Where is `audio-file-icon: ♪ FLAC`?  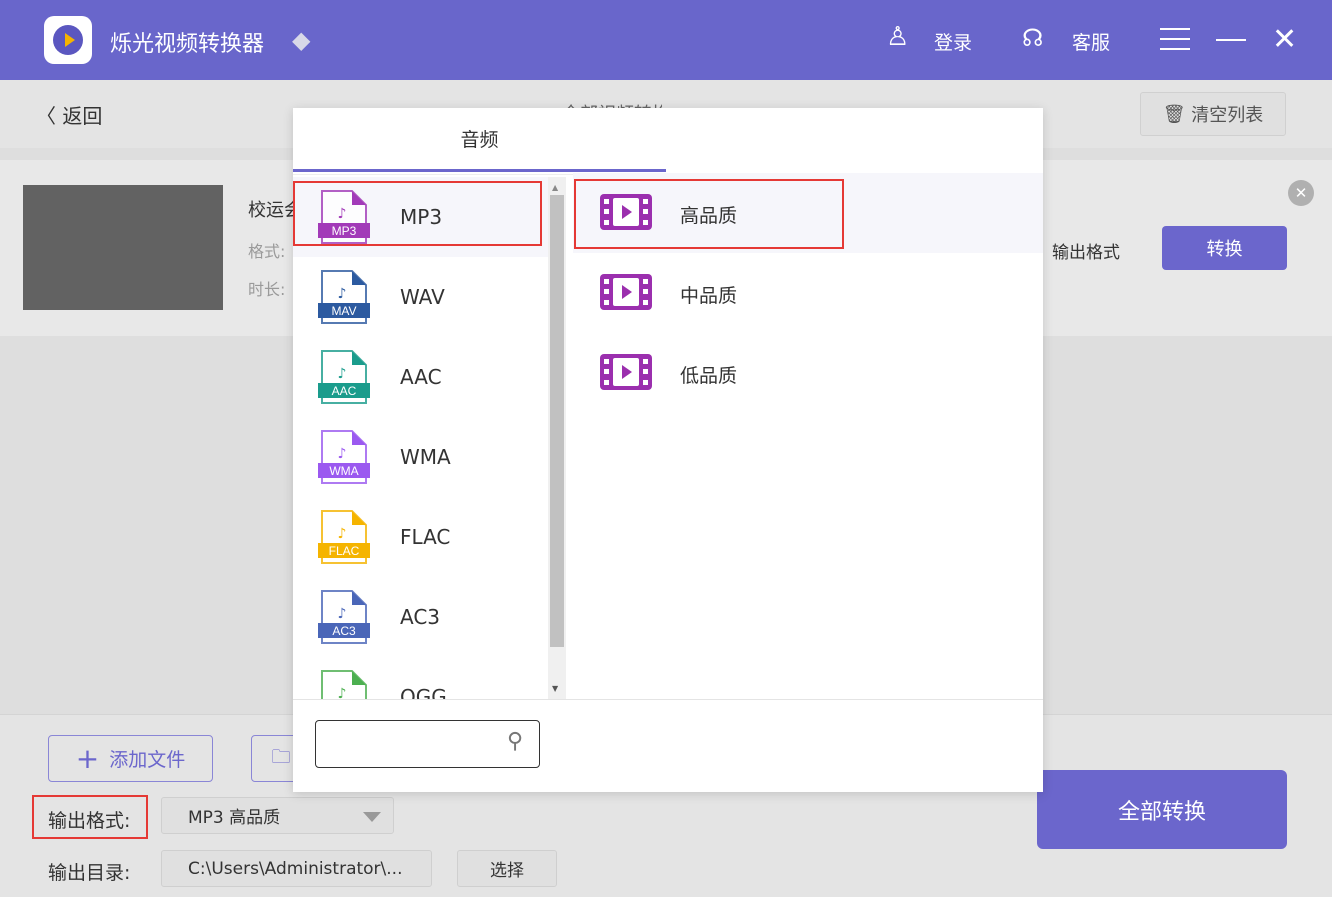 audio-file-icon: ♪ FLAC is located at coordinates (344, 537).